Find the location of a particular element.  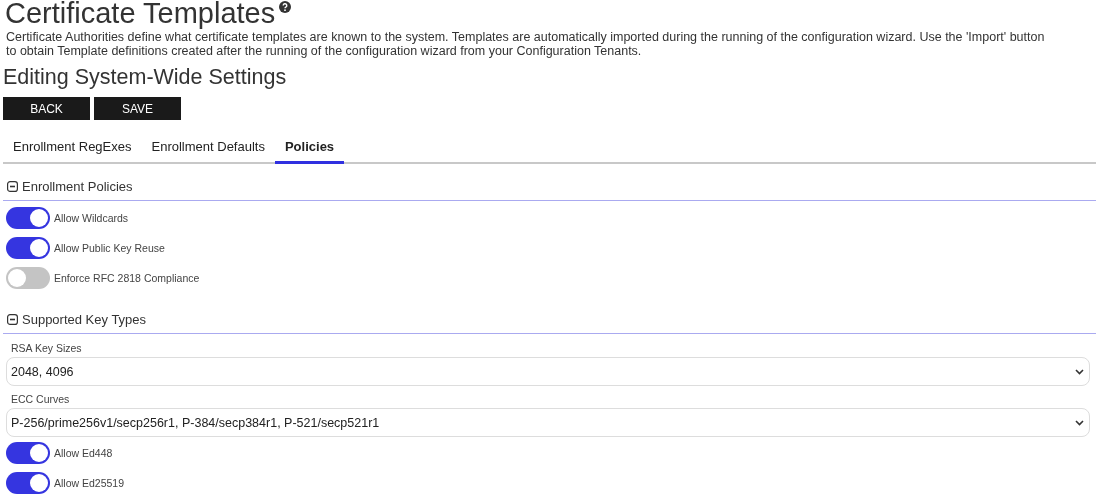

toggle-label: Allow Ed25519 is located at coordinates (89, 483).